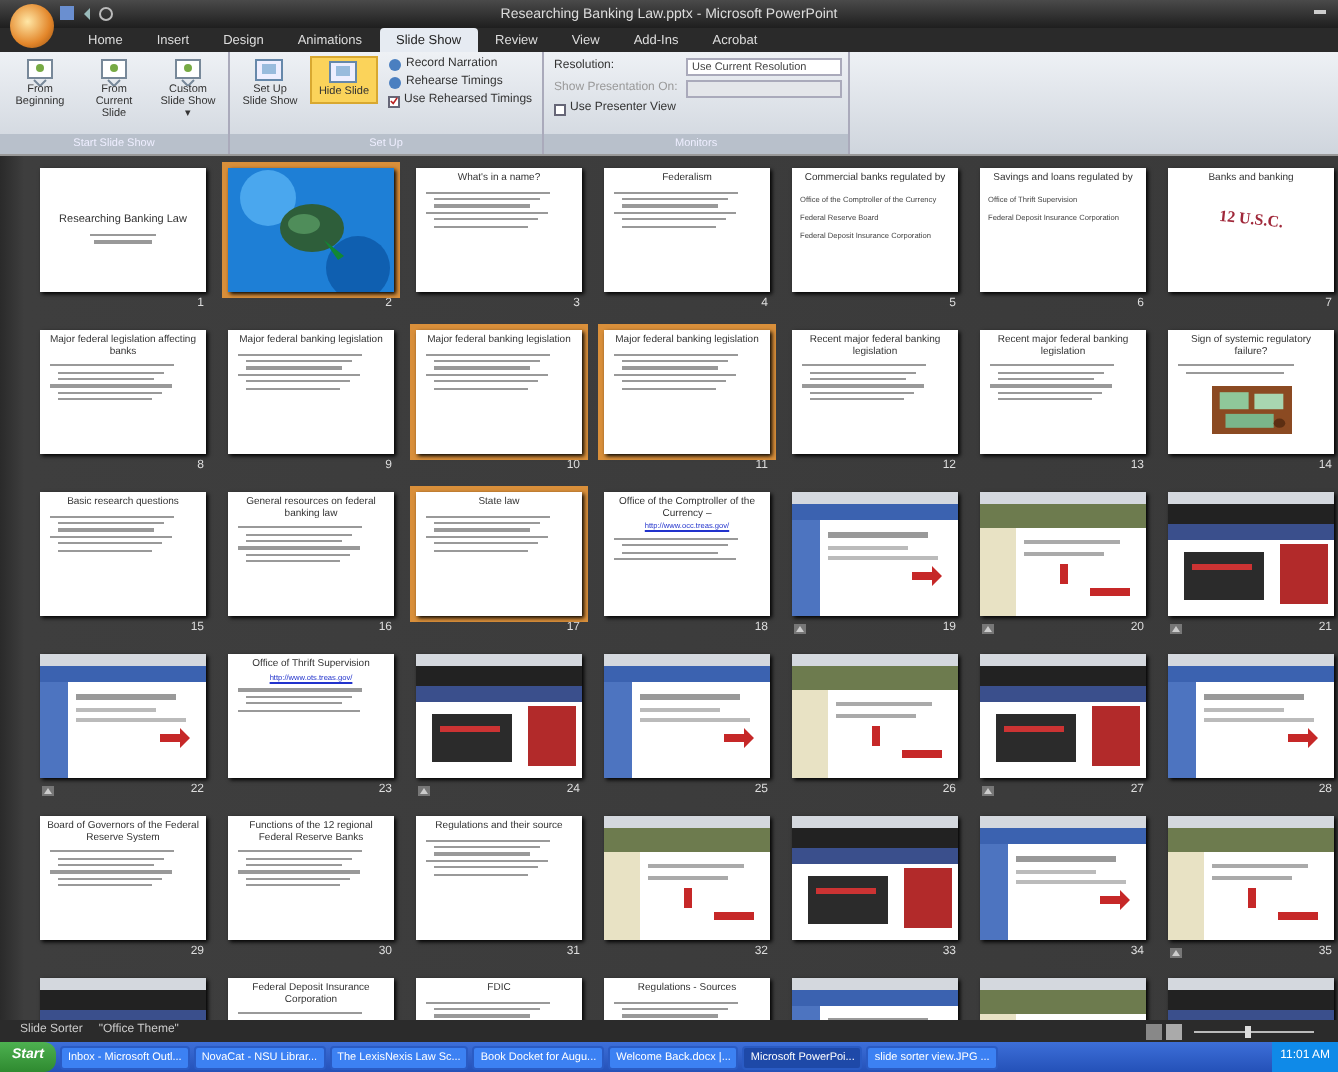 The width and height of the screenshot is (1338, 1072). I want to click on subtitle-lines-drawing, so click(123, 239).